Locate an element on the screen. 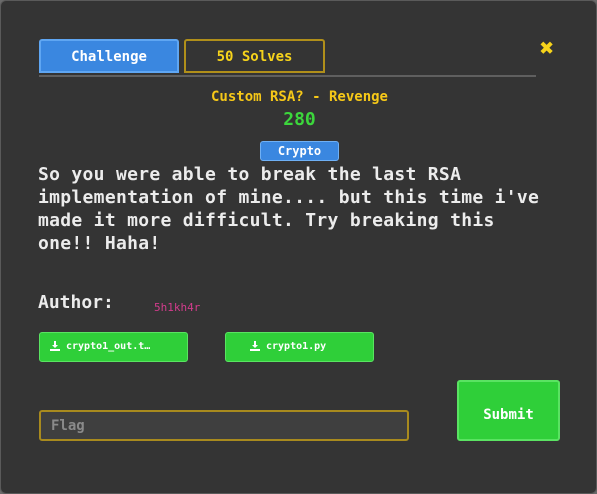 This screenshot has width=597, height=494. file-name: crypto1.py is located at coordinates (296, 346).